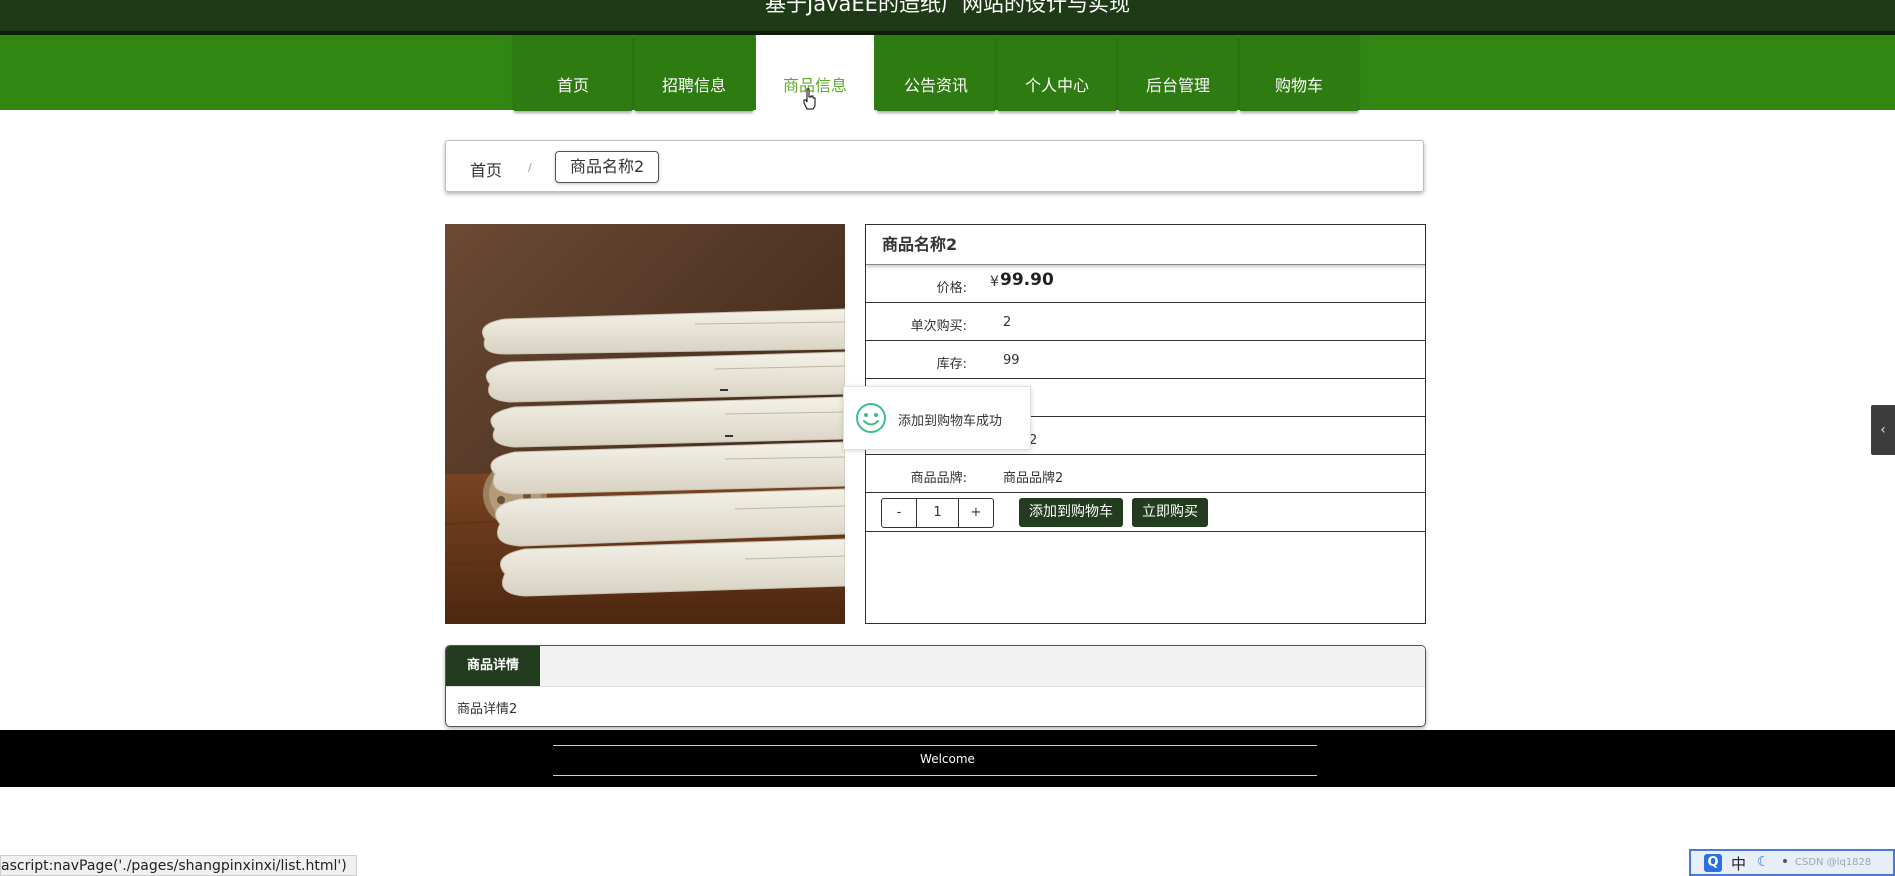 This screenshot has width=1895, height=876. I want to click on toast-notification: 添加到购物车成功, so click(937, 418).